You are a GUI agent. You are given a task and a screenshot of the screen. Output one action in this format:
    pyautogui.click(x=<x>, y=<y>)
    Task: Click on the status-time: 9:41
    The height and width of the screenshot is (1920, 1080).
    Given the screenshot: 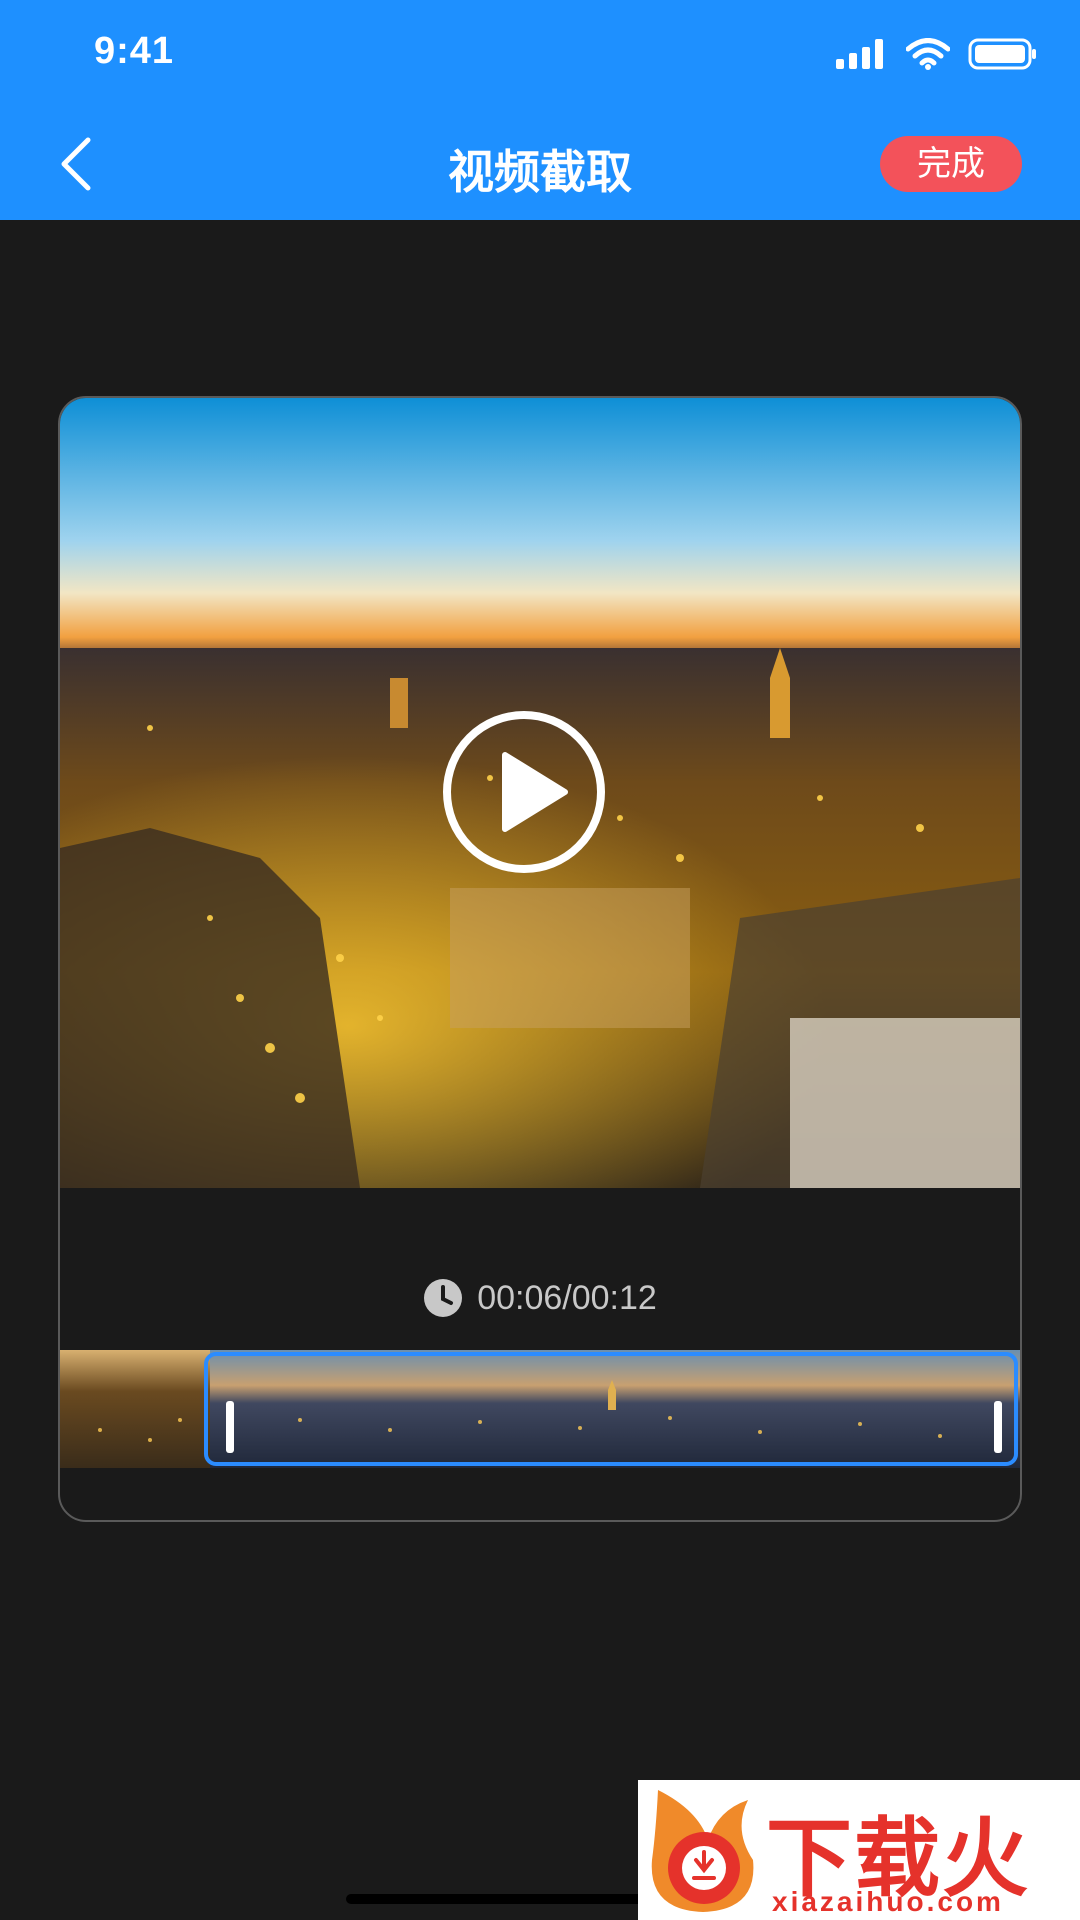 What is the action you would take?
    pyautogui.click(x=134, y=51)
    